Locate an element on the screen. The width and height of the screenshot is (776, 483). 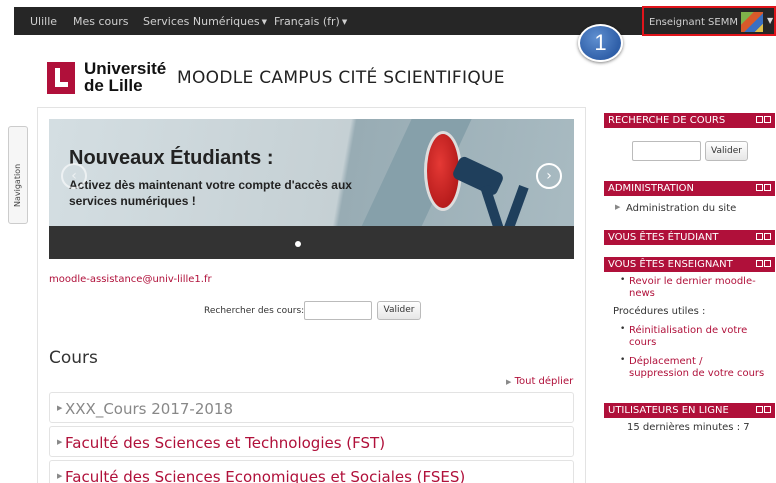
block-admin-header: ADMINISTRATION is located at coordinates (689, 188).